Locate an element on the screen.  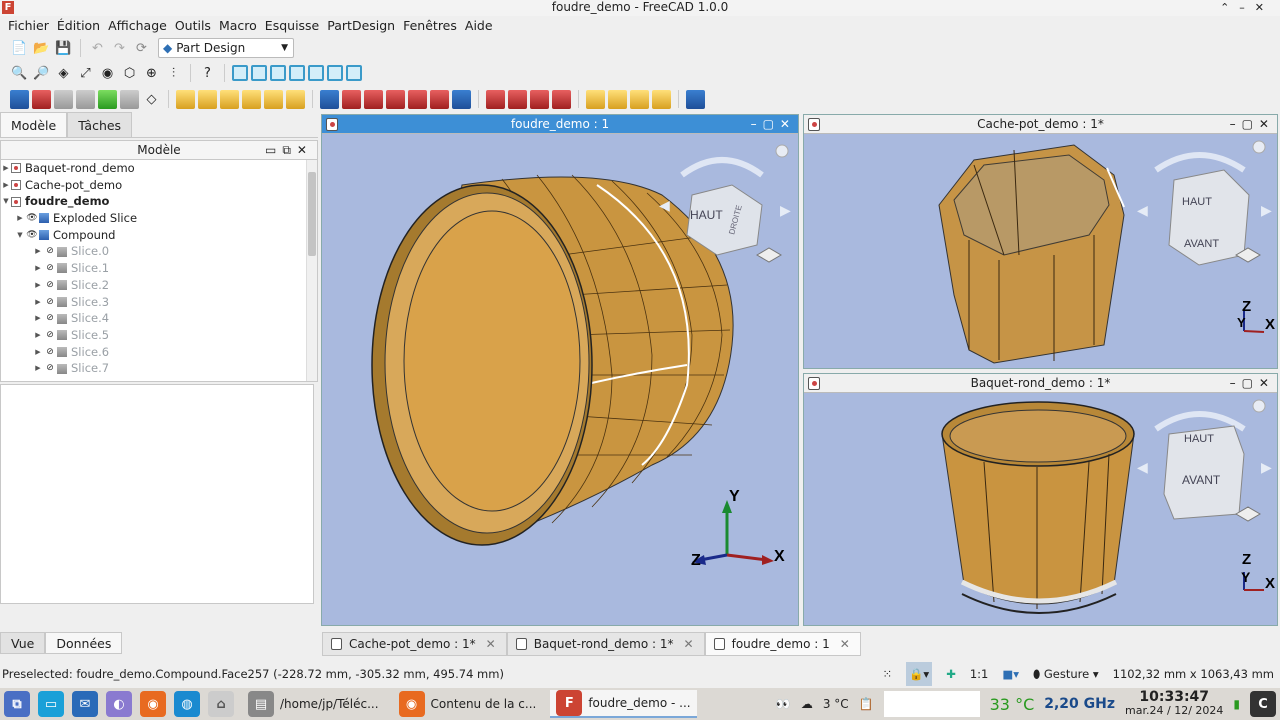
grid-icon: ⁙ is located at coordinates (887, 674).